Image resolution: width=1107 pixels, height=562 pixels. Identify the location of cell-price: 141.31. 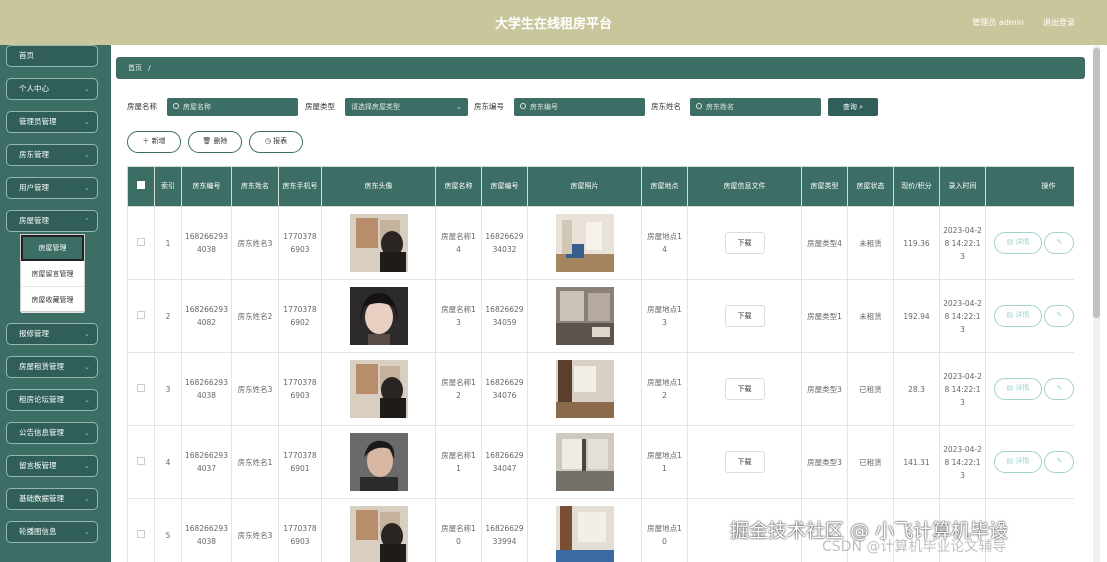
(916, 462).